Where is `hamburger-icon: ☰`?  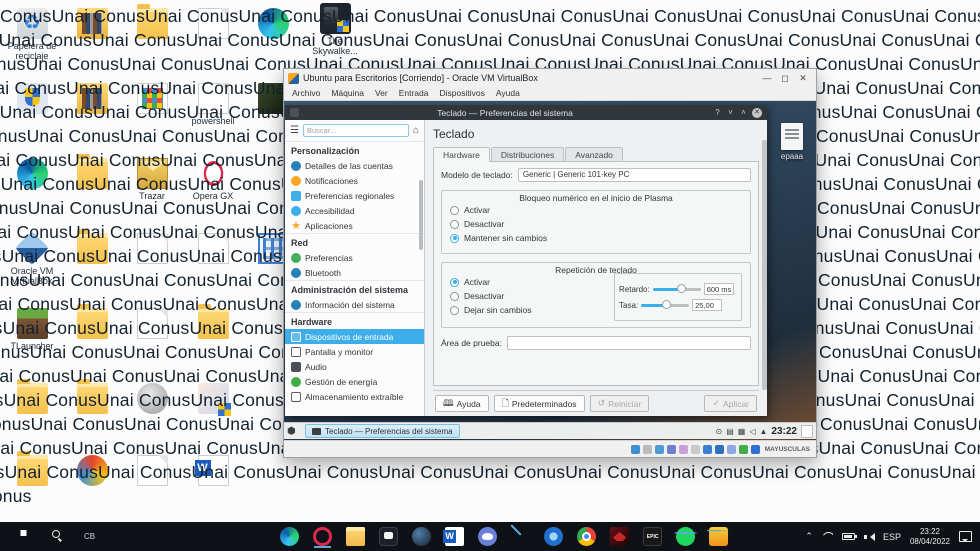
hamburger-icon: ☰ is located at coordinates (294, 130).